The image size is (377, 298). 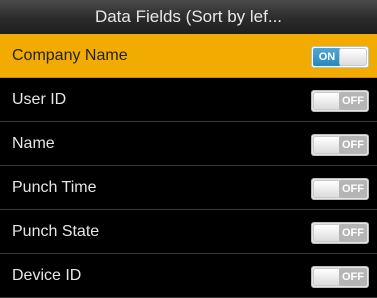 What do you see at coordinates (56, 231) in the screenshot?
I see `field-label: Punch State` at bounding box center [56, 231].